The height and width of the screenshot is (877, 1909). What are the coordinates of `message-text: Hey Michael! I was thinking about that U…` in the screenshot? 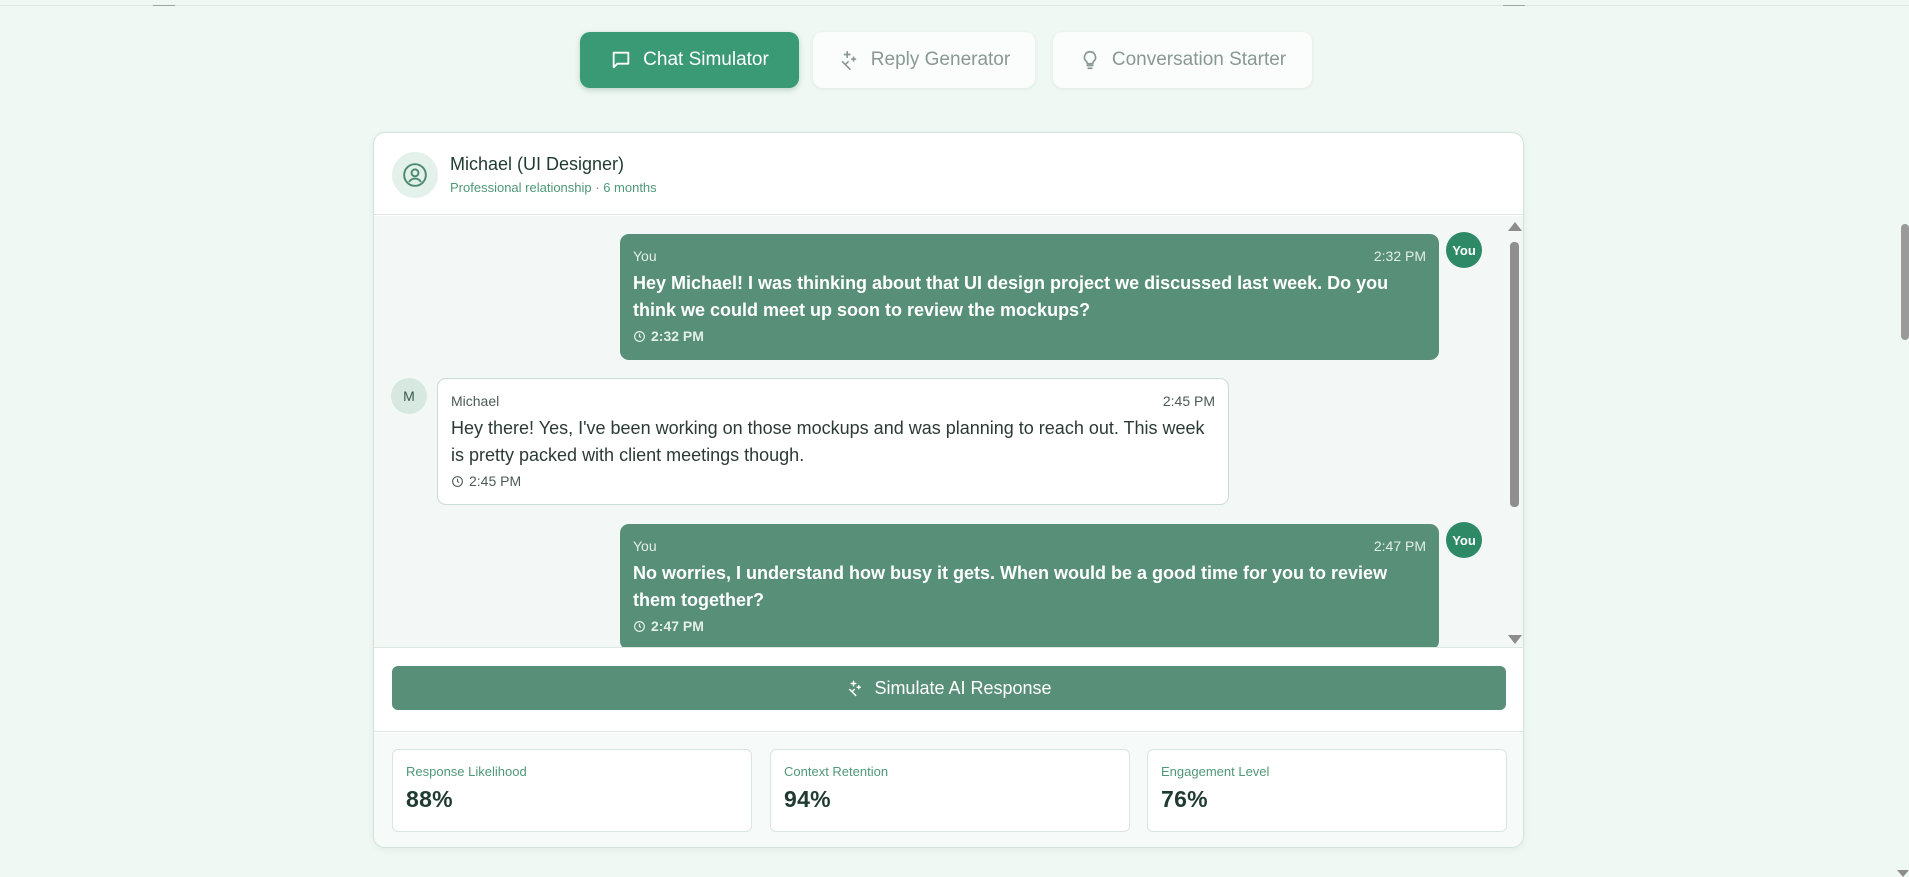 It's located at (1011, 296).